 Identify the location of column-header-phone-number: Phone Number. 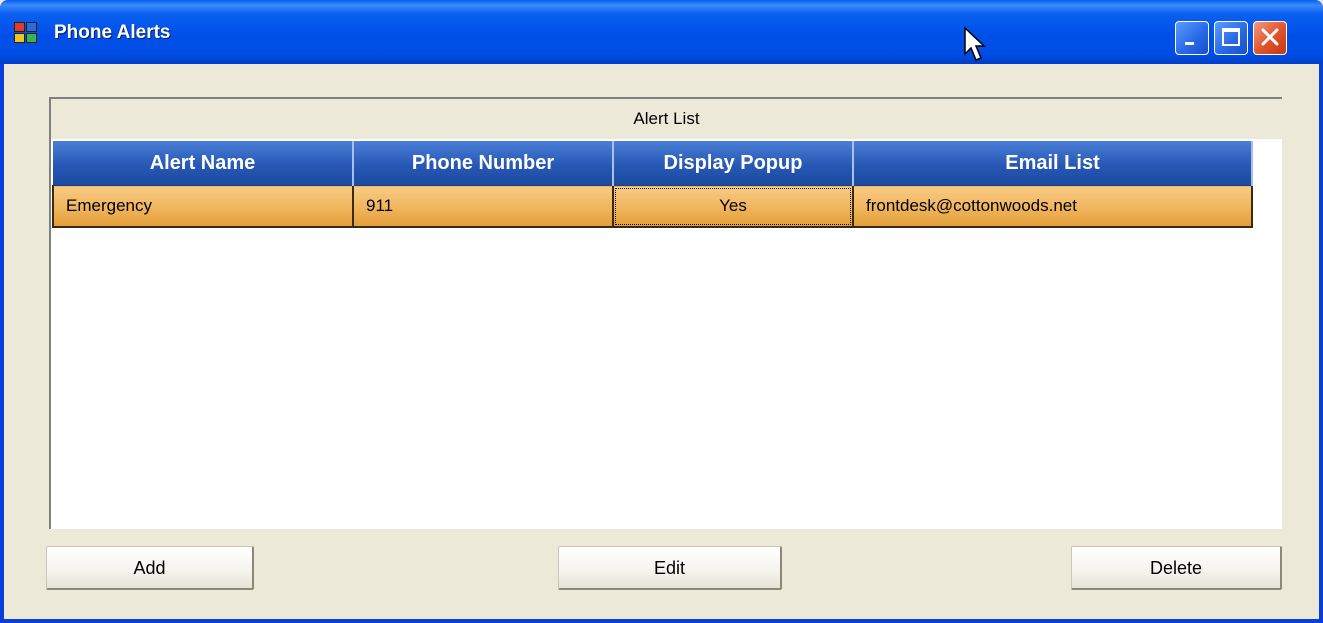
(483, 163).